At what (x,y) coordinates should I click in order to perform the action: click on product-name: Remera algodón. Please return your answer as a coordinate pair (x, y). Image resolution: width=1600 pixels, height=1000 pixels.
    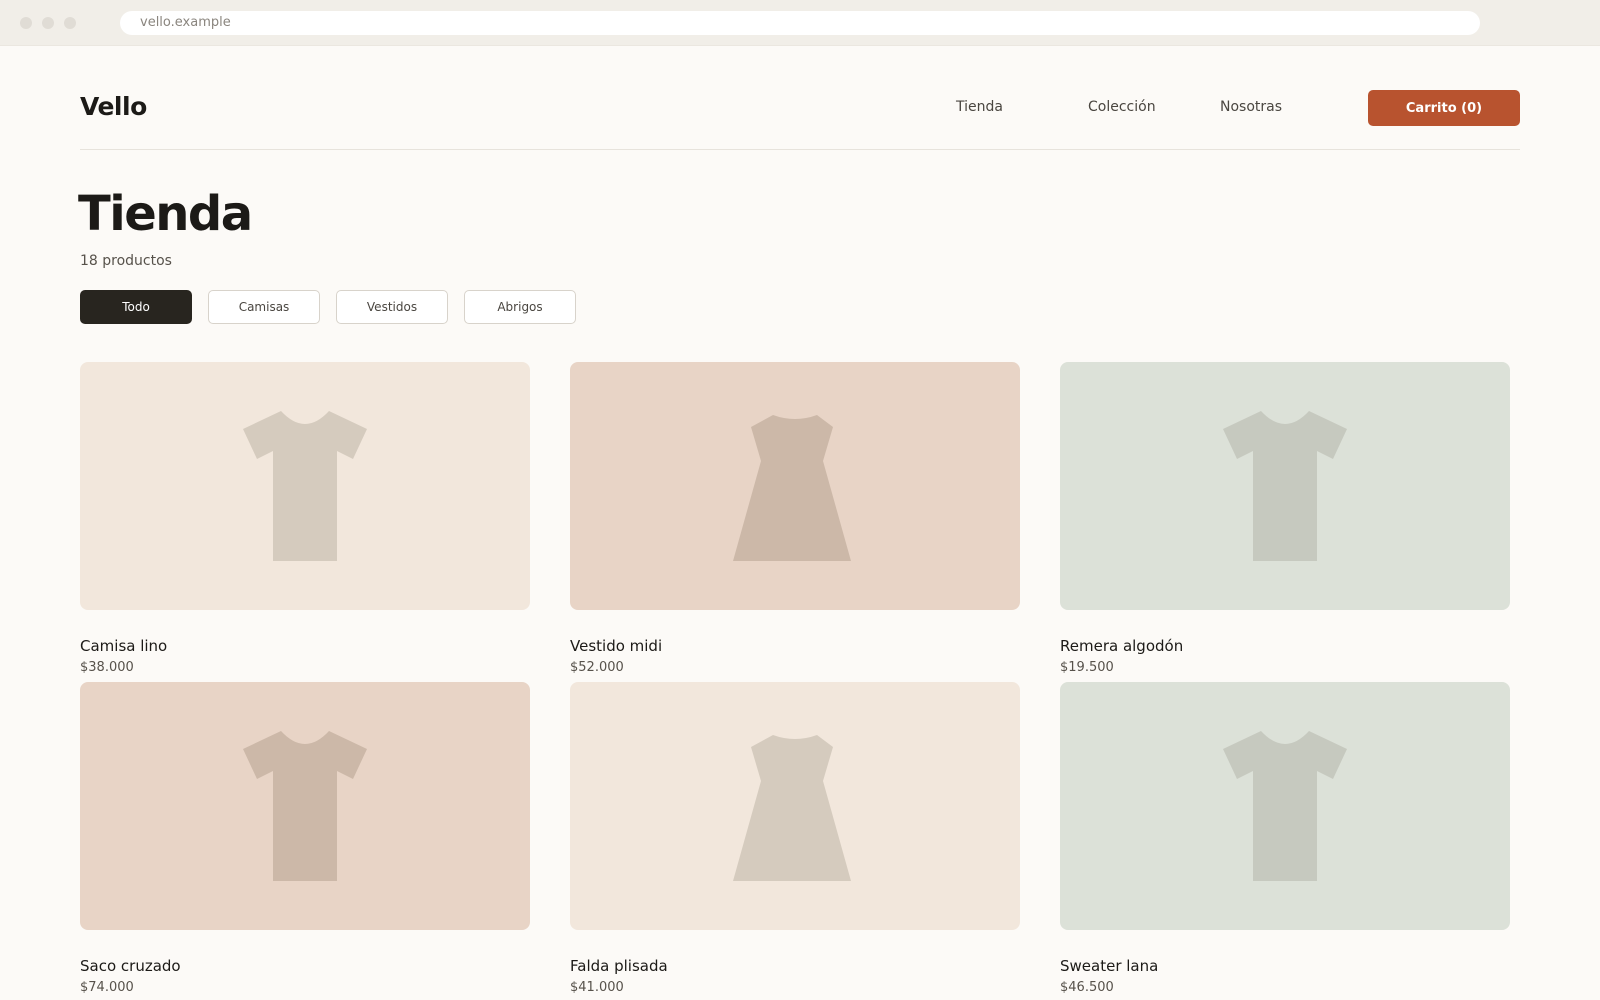
    Looking at the image, I should click on (1285, 646).